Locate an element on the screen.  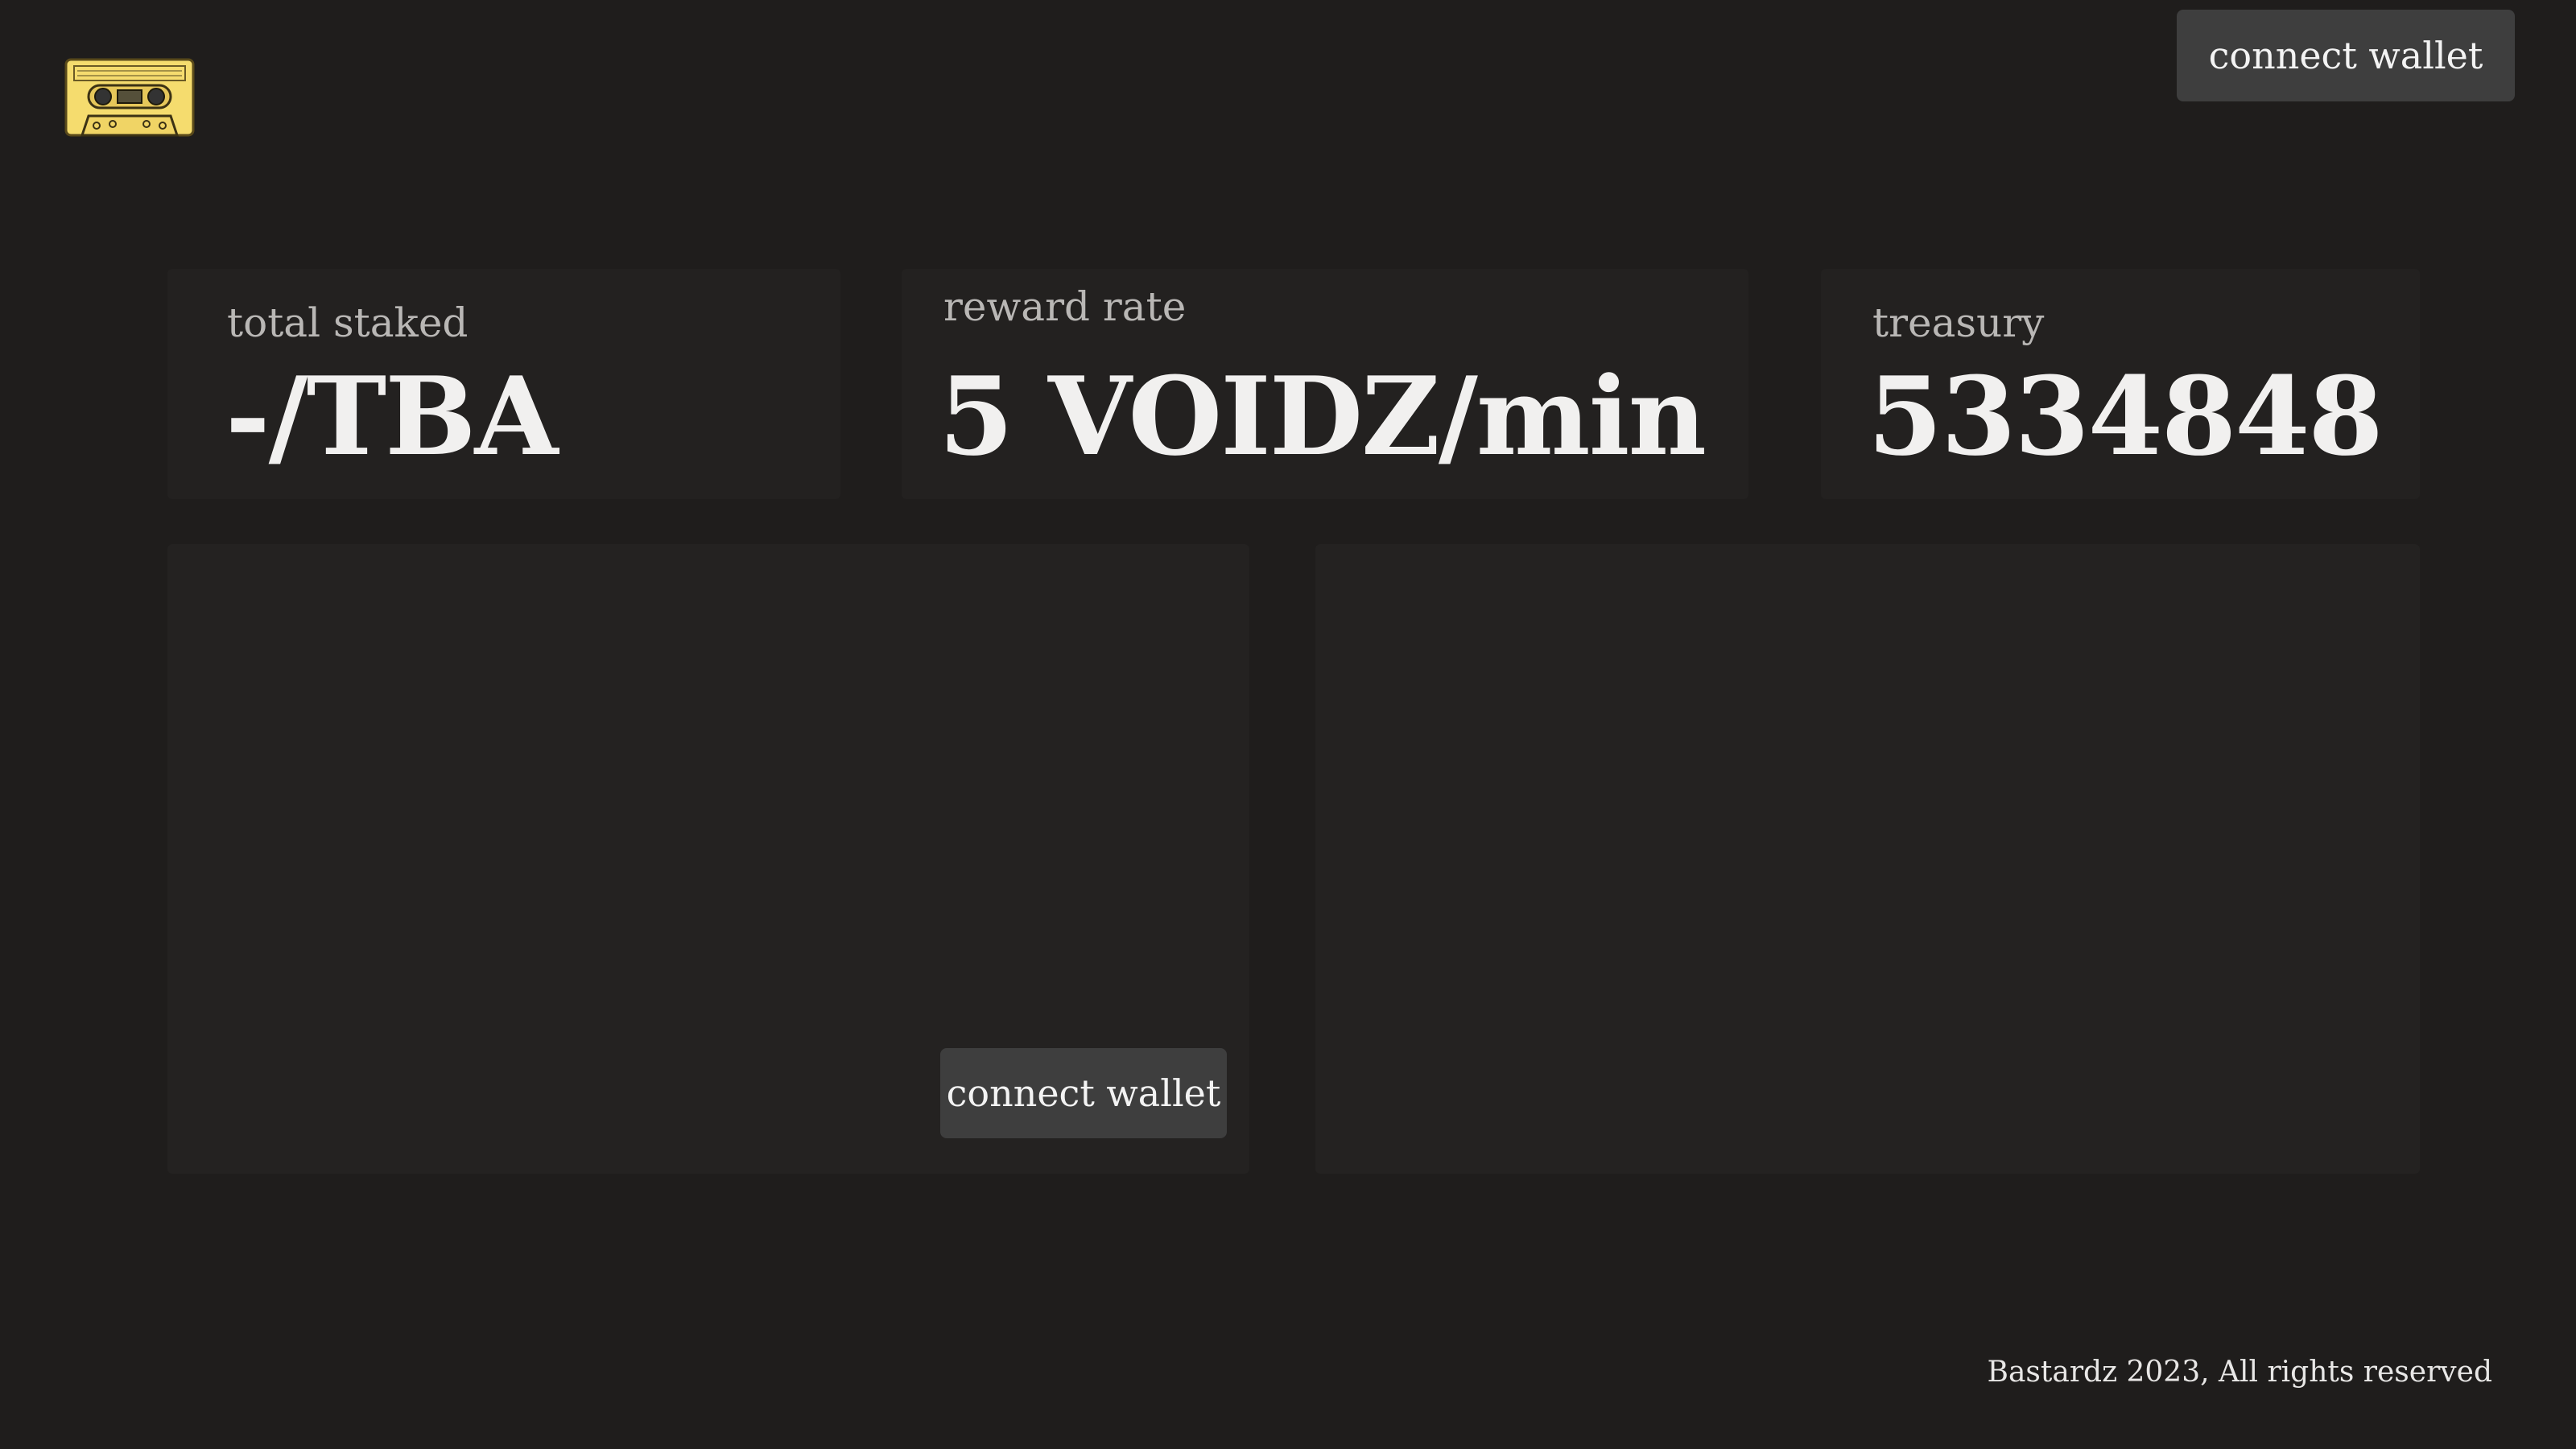
reward-rate-card: reward rate 5 VOIDZ/min is located at coordinates (1325, 384).